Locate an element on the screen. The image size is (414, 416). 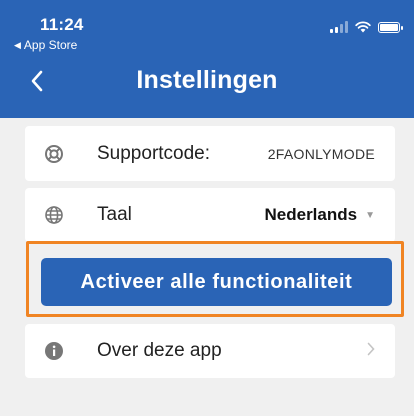
status-time: 11:24 is located at coordinates (62, 24).